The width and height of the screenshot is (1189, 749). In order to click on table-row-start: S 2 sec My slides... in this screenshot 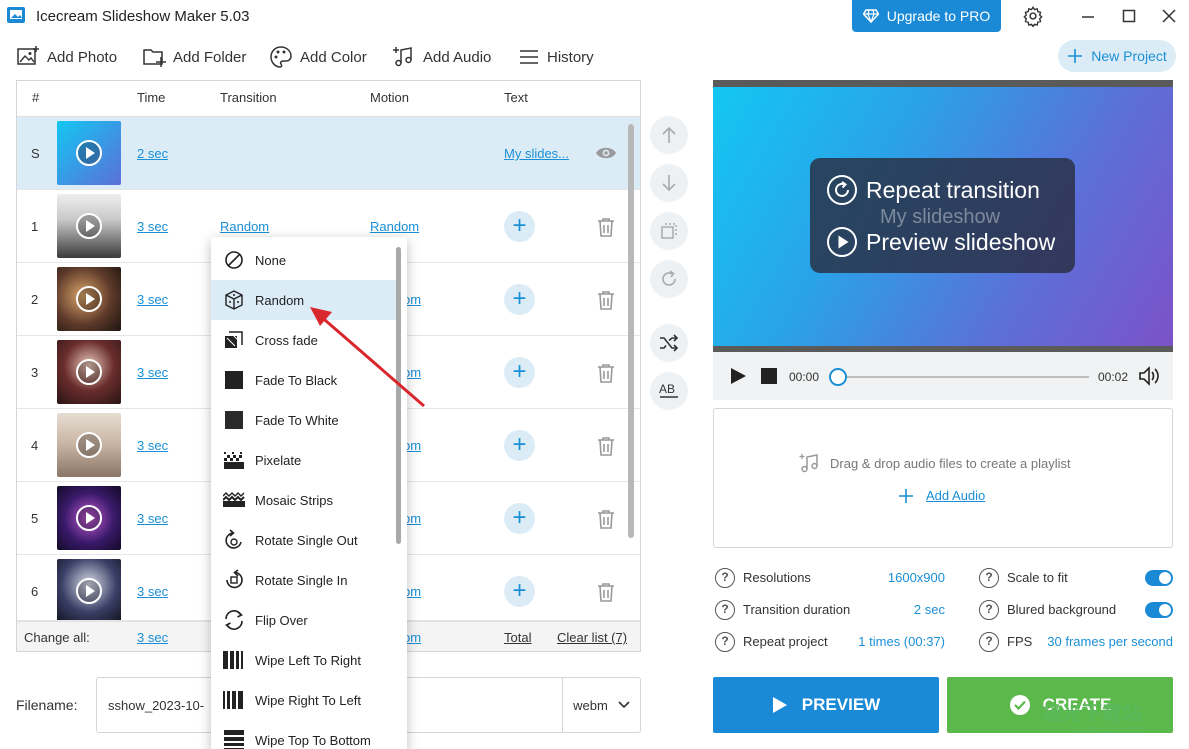, I will do `click(328, 153)`.